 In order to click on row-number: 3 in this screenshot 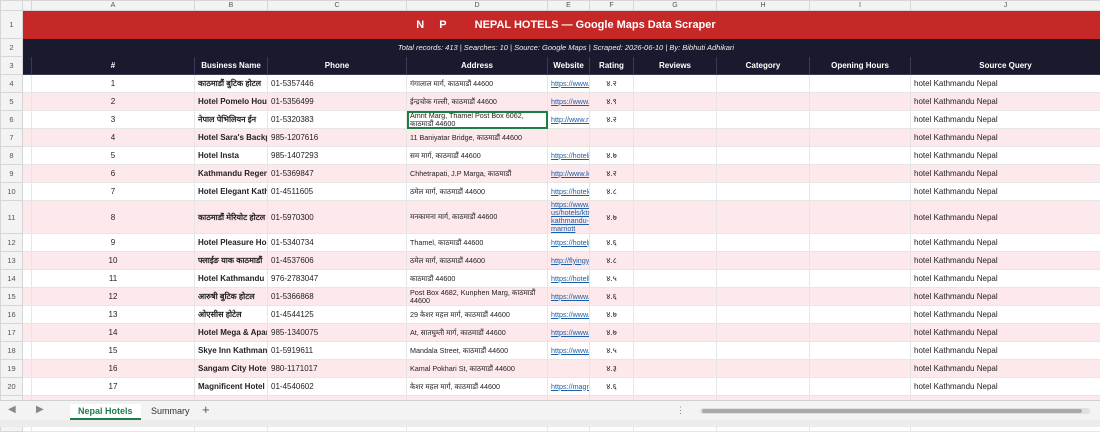, I will do `click(12, 66)`.